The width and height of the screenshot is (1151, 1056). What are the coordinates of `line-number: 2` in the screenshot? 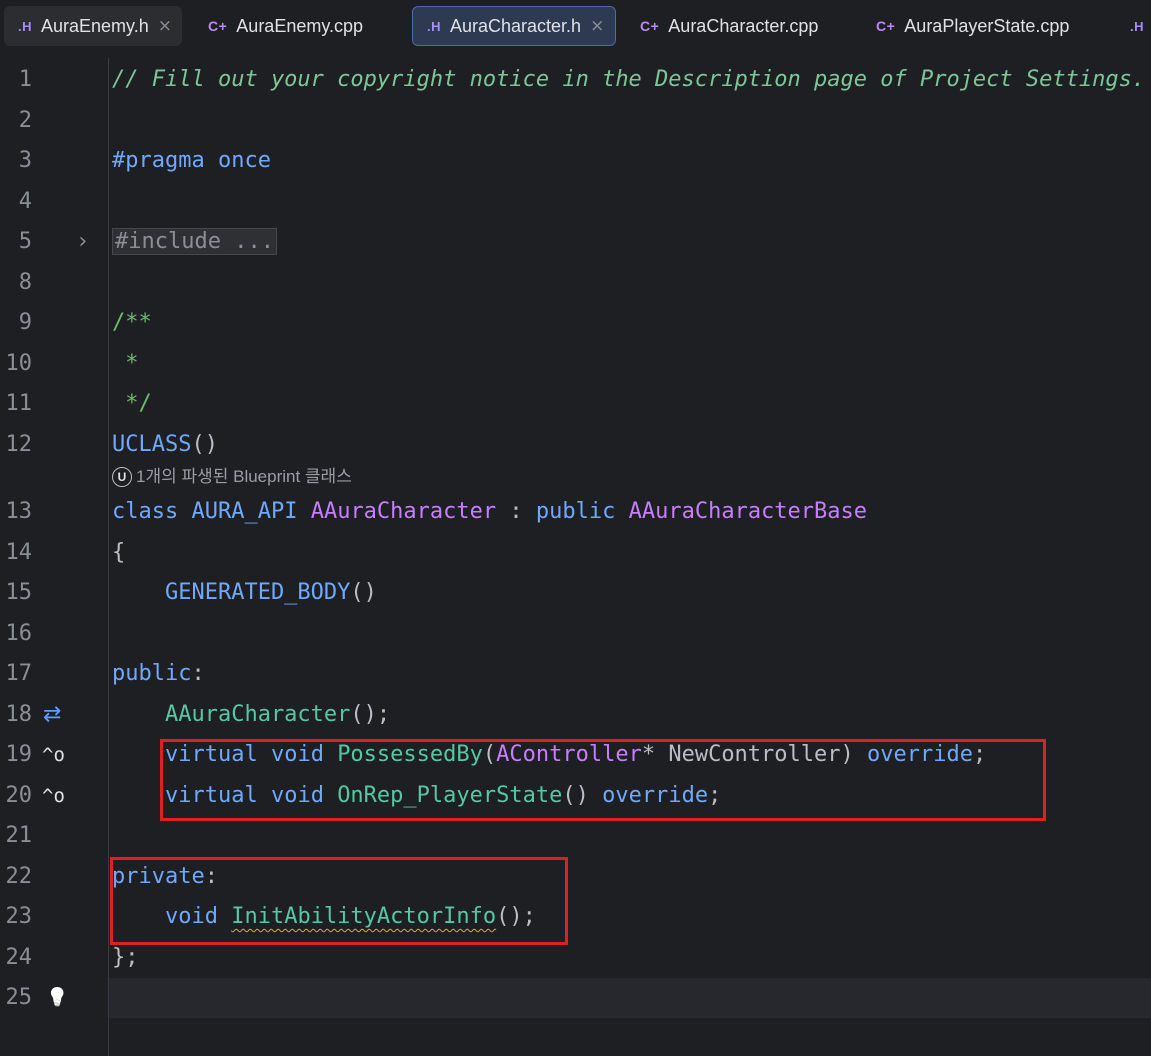 It's located at (25, 120).